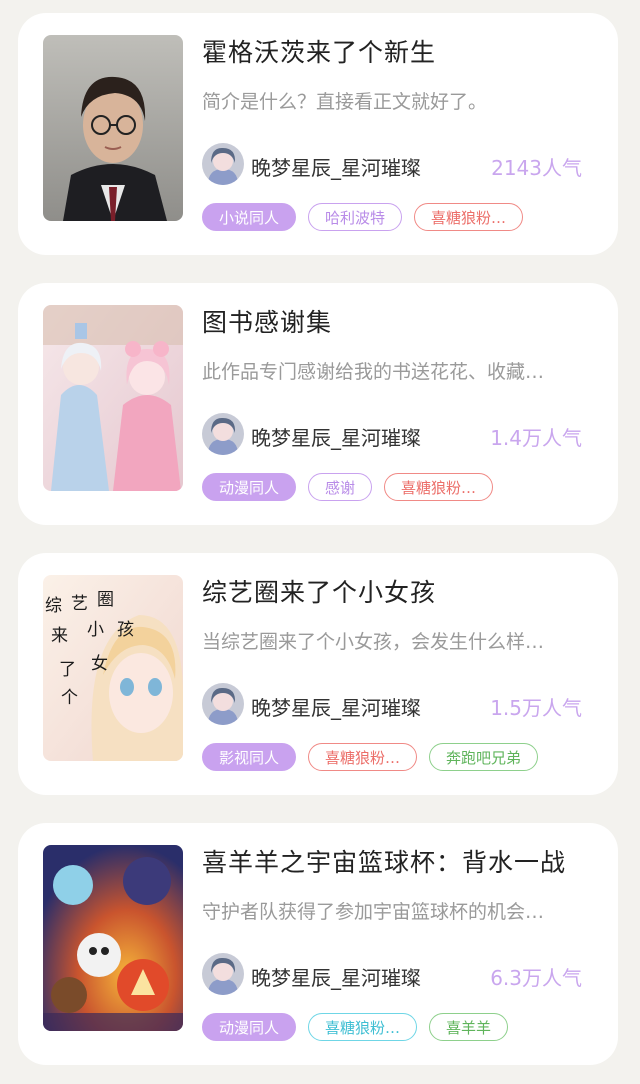 This screenshot has height=1084, width=640. What do you see at coordinates (249, 217) in the screenshot?
I see `tag: 小说同人` at bounding box center [249, 217].